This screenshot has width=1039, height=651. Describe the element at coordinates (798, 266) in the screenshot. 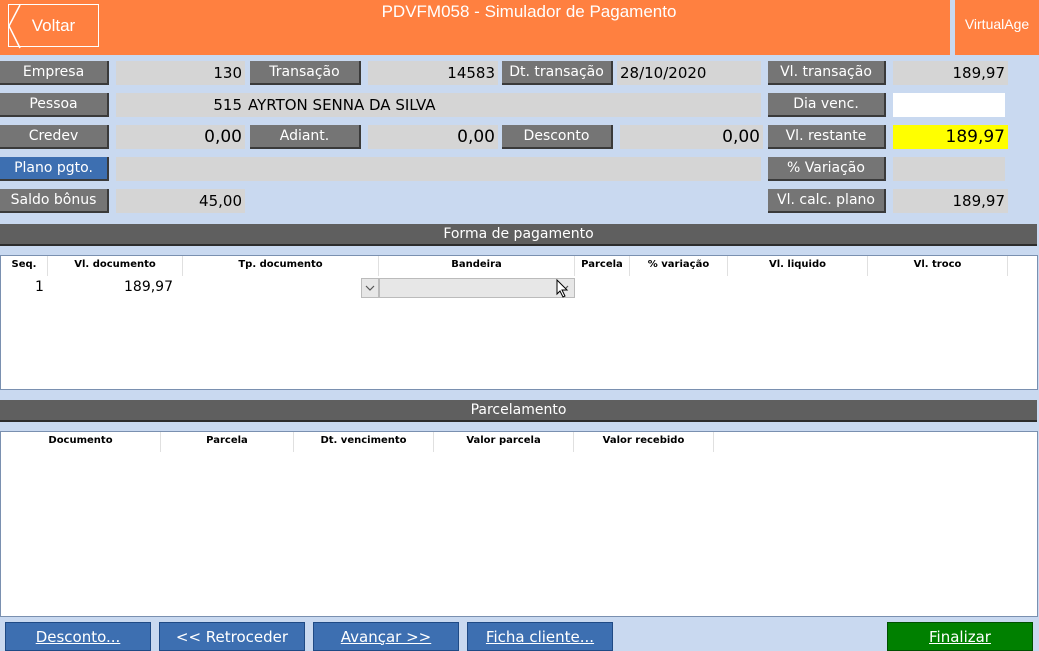

I see `col-vl-liquido: Vl. liquido` at that location.